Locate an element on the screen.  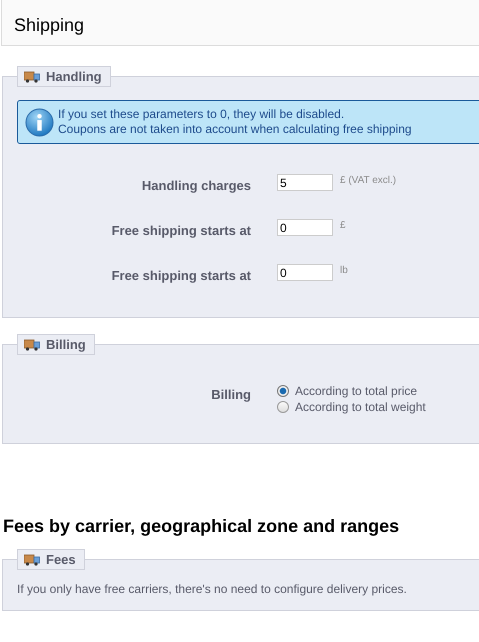
section-heading: Fees by carrier, geographical zone and ranges is located at coordinates (201, 526).